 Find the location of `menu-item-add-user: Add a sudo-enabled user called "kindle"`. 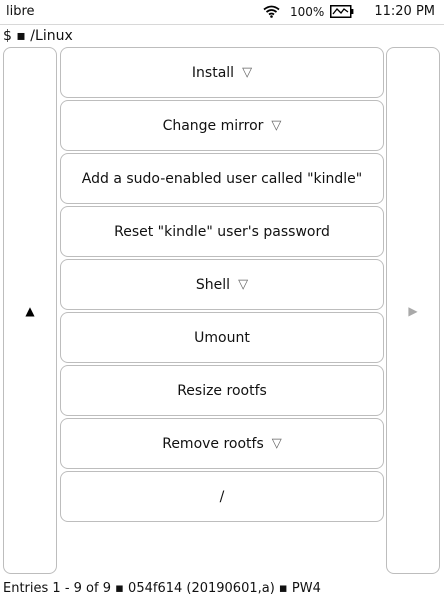

menu-item-add-user: Add a sudo-enabled user called "kindle" is located at coordinates (222, 178).